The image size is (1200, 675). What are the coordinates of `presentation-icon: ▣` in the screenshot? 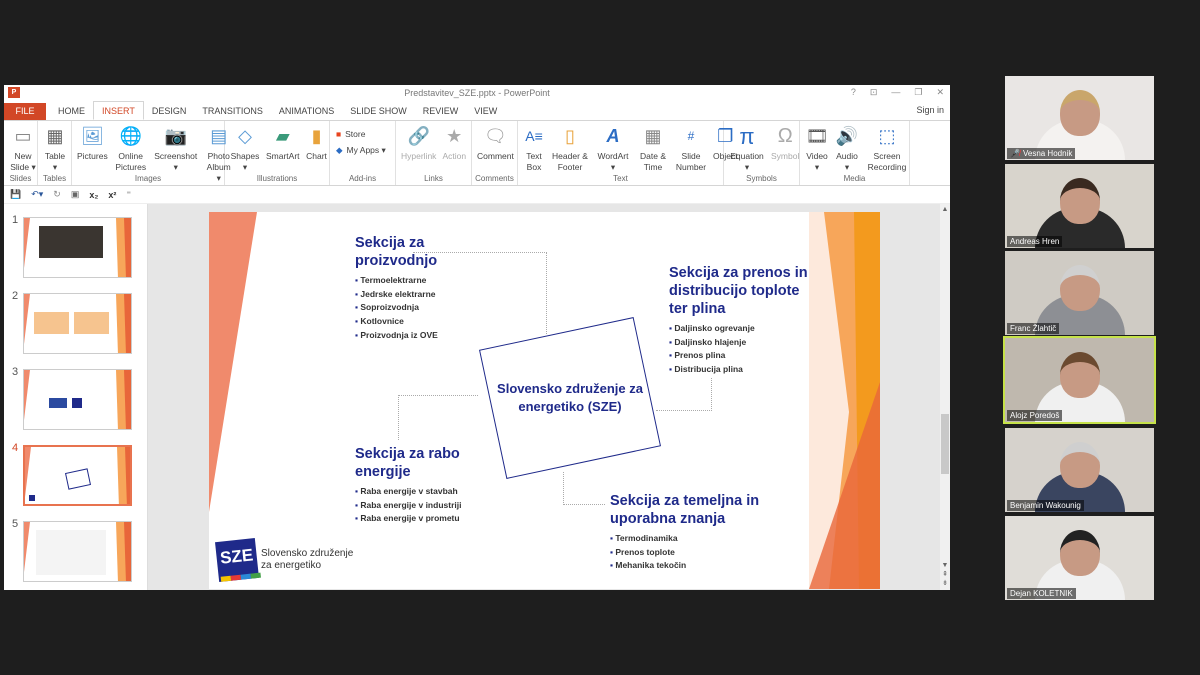 It's located at (75, 194).